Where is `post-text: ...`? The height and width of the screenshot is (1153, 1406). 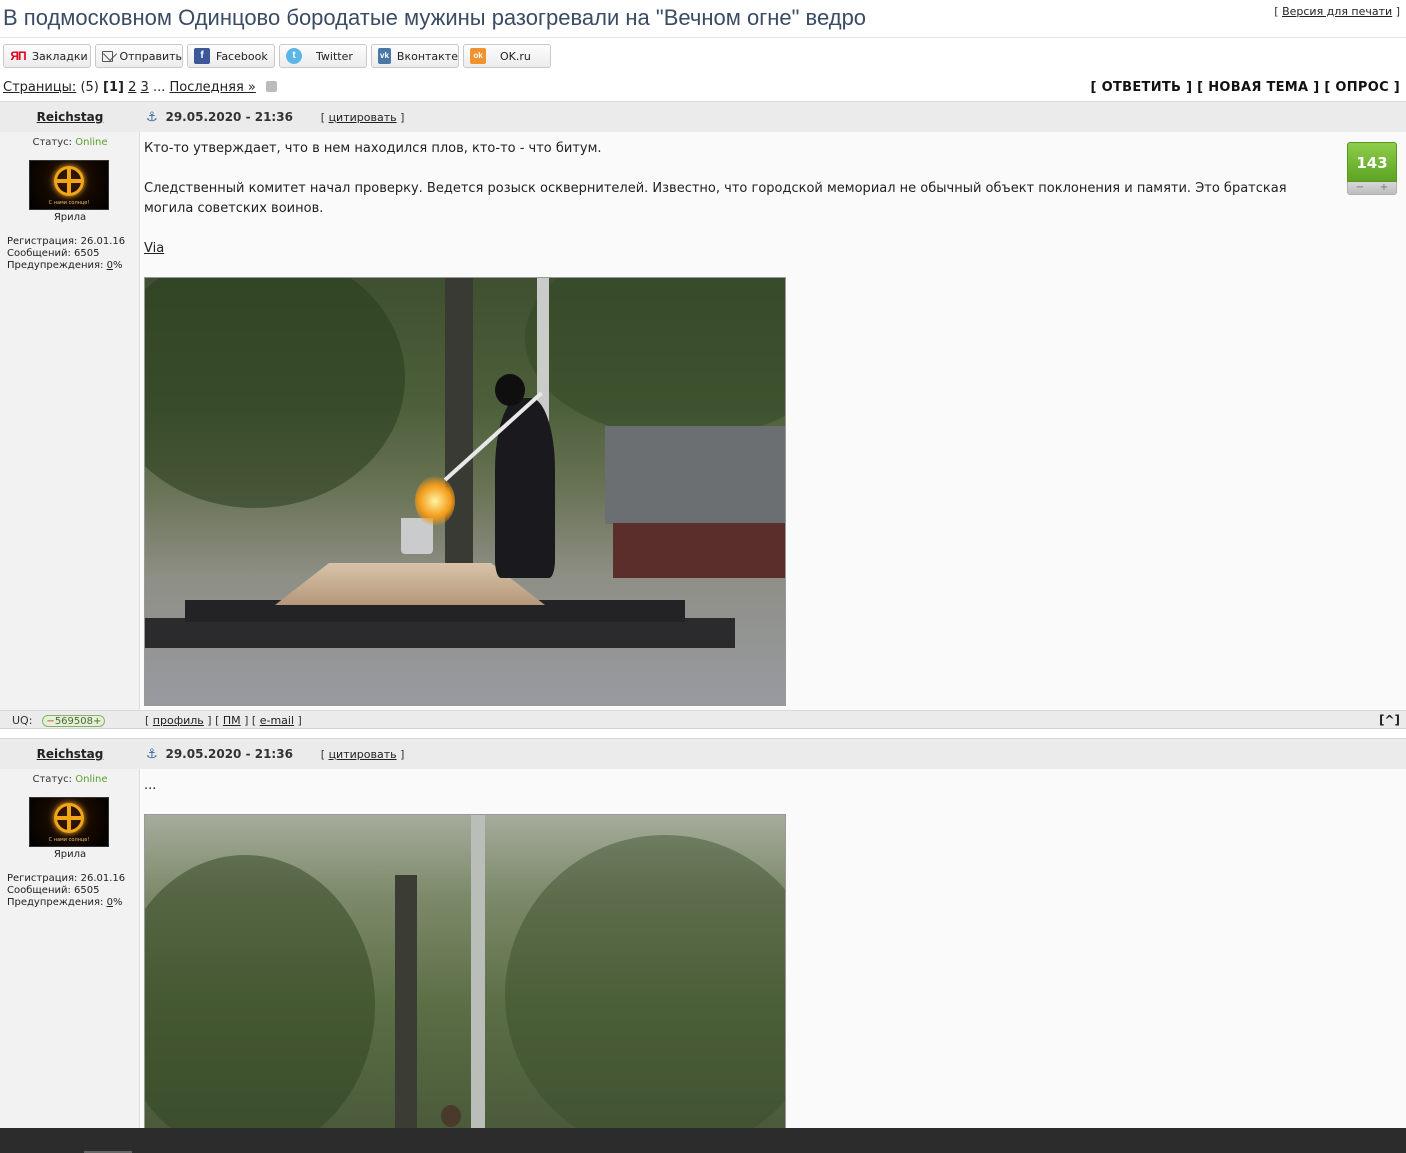
post-text: ... is located at coordinates (734, 786).